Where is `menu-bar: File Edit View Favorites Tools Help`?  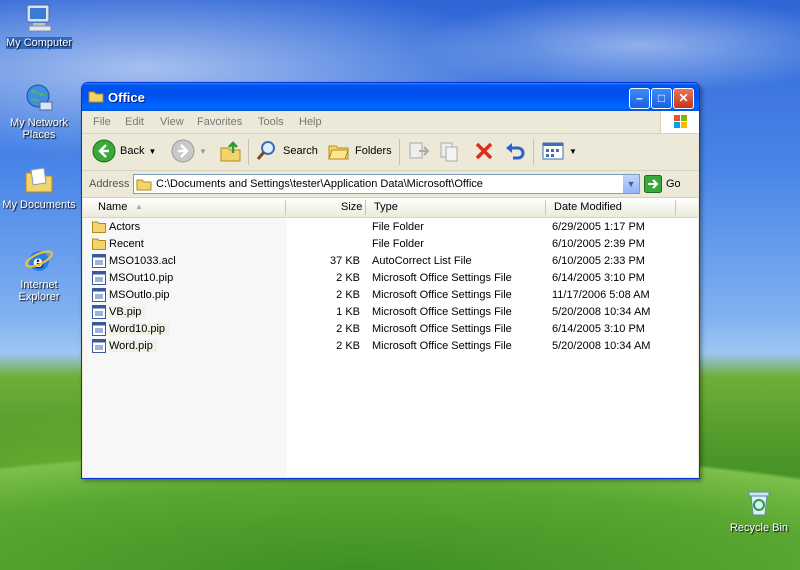 menu-bar: File Edit View Favorites Tools Help is located at coordinates (390, 122).